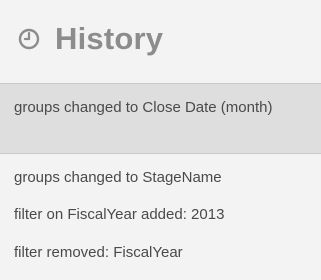 The image size is (321, 280). What do you see at coordinates (98, 252) in the screenshot?
I see `history-item-label: filter removed: FiscalYear` at bounding box center [98, 252].